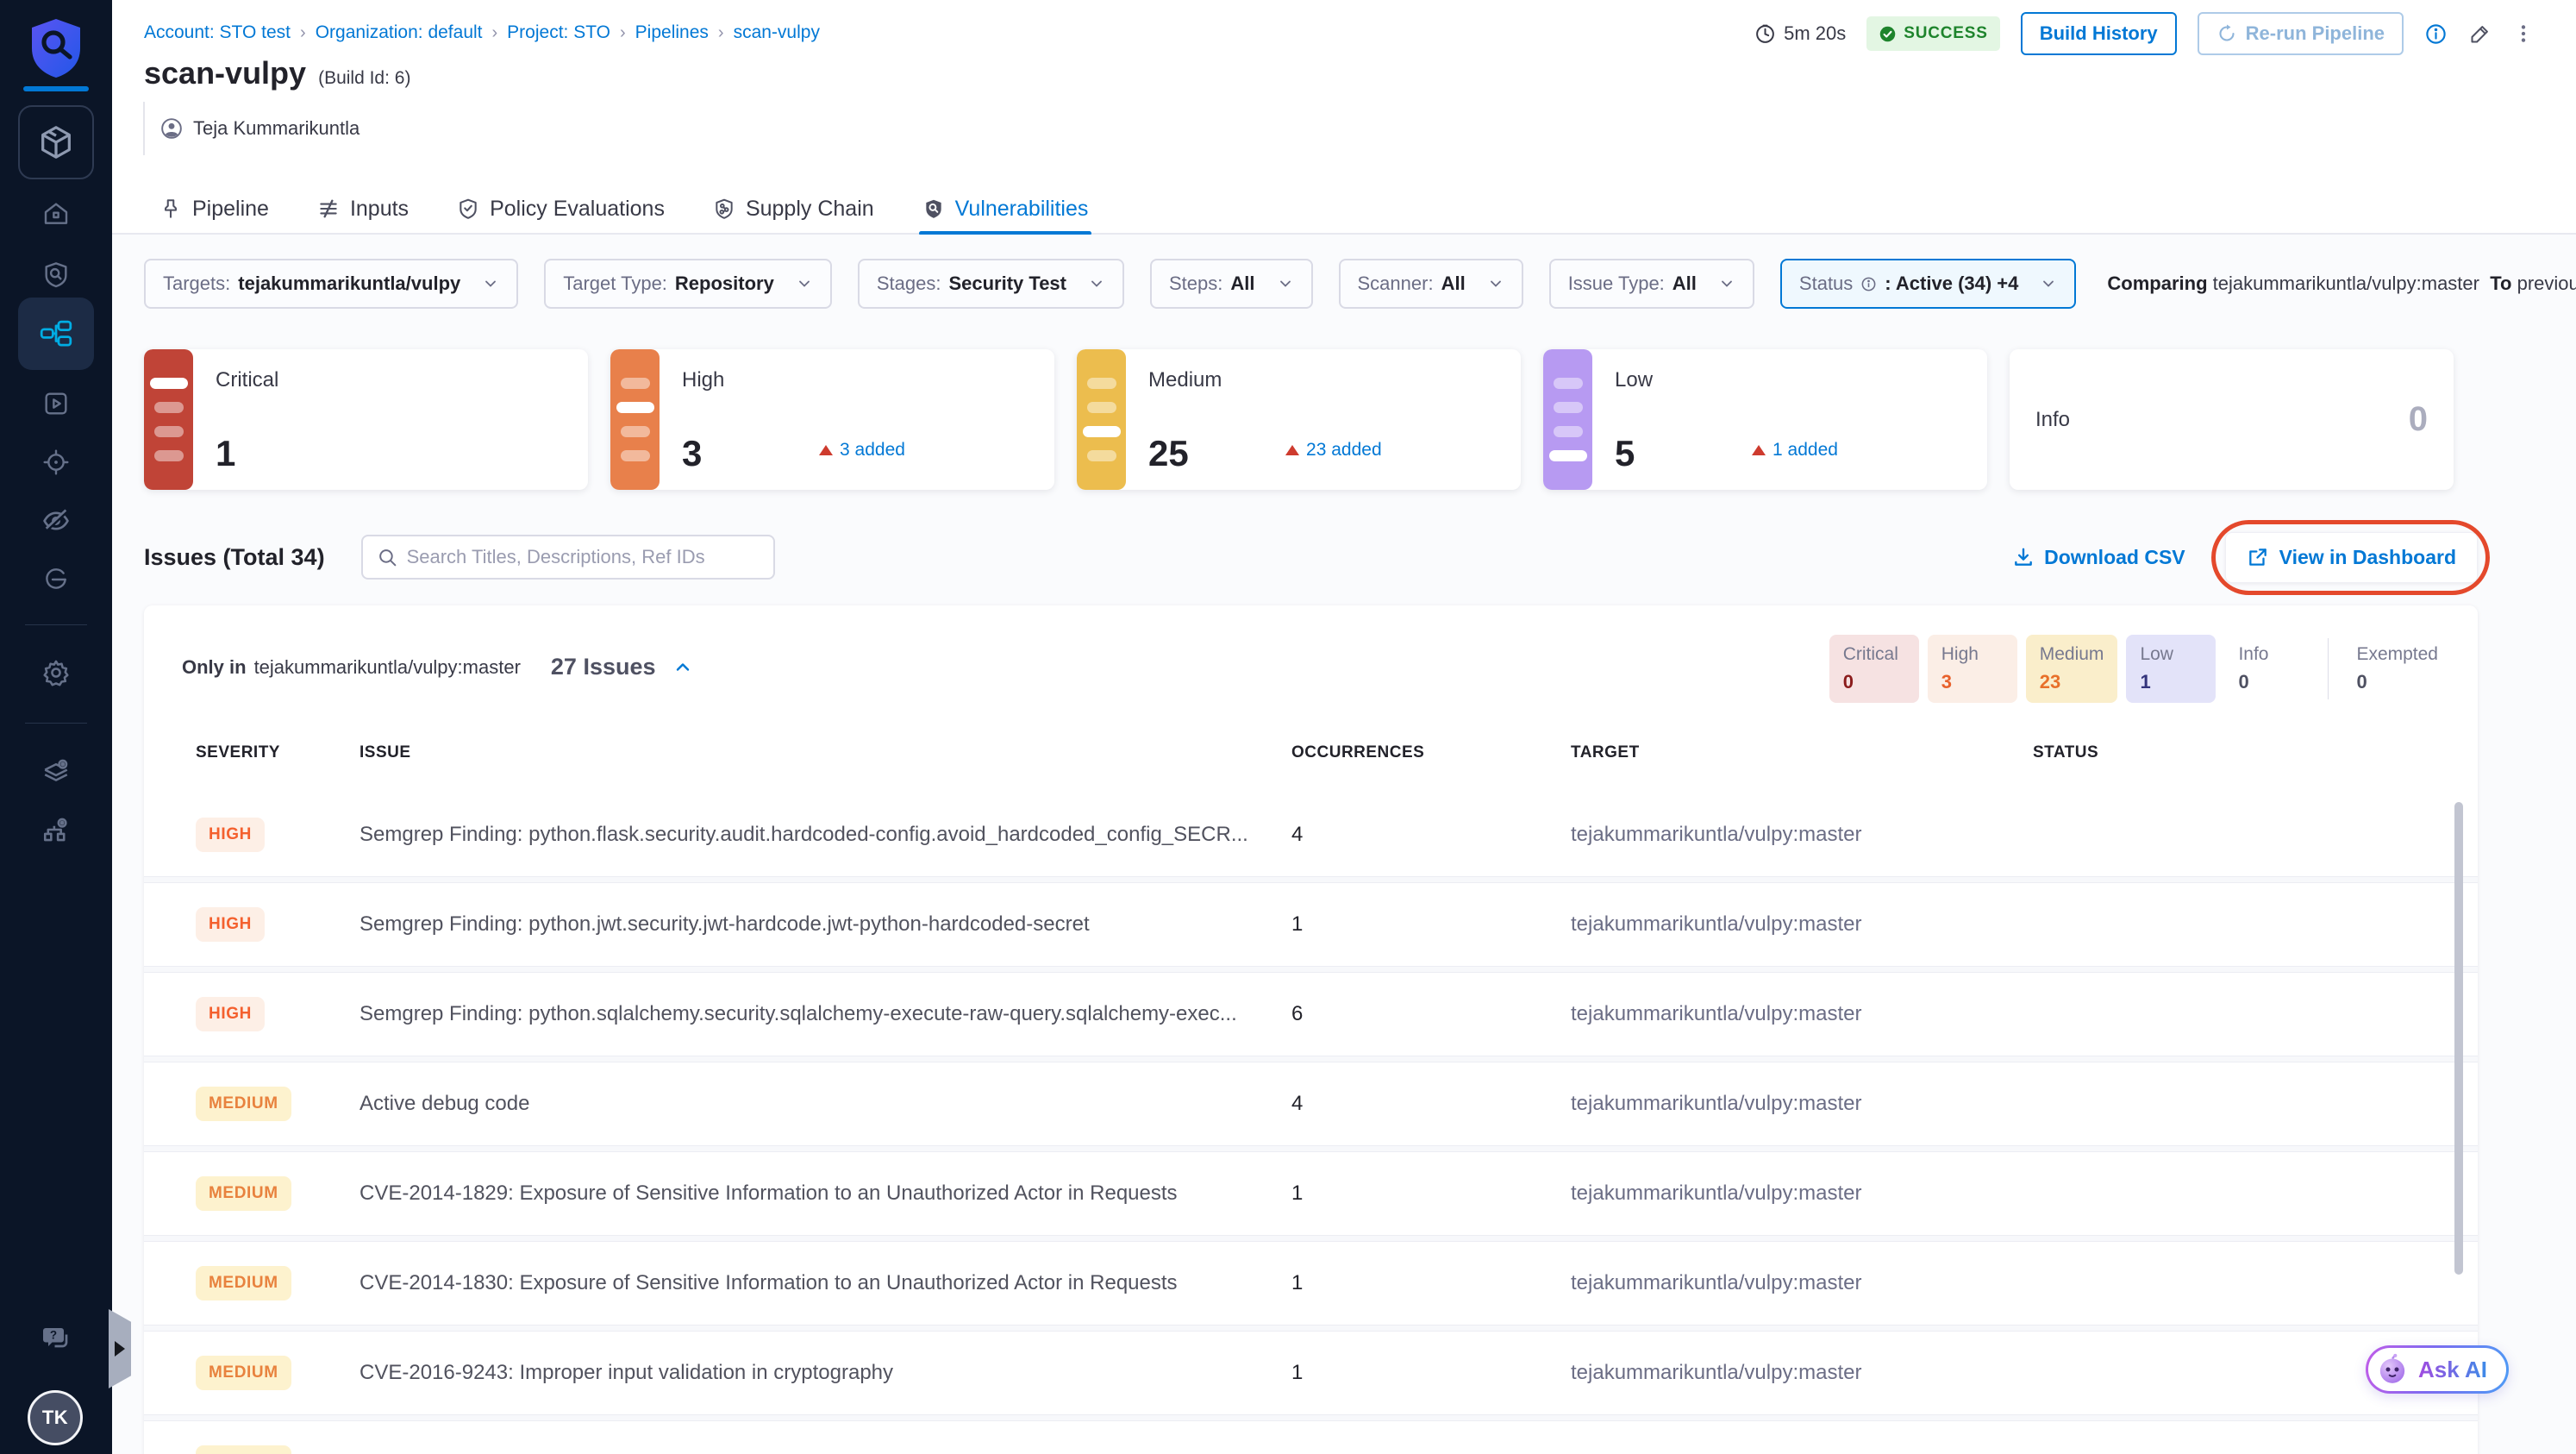 Image resolution: width=2576 pixels, height=1454 pixels. What do you see at coordinates (56, 829) in the screenshot?
I see `sidebar-item-org-setup` at bounding box center [56, 829].